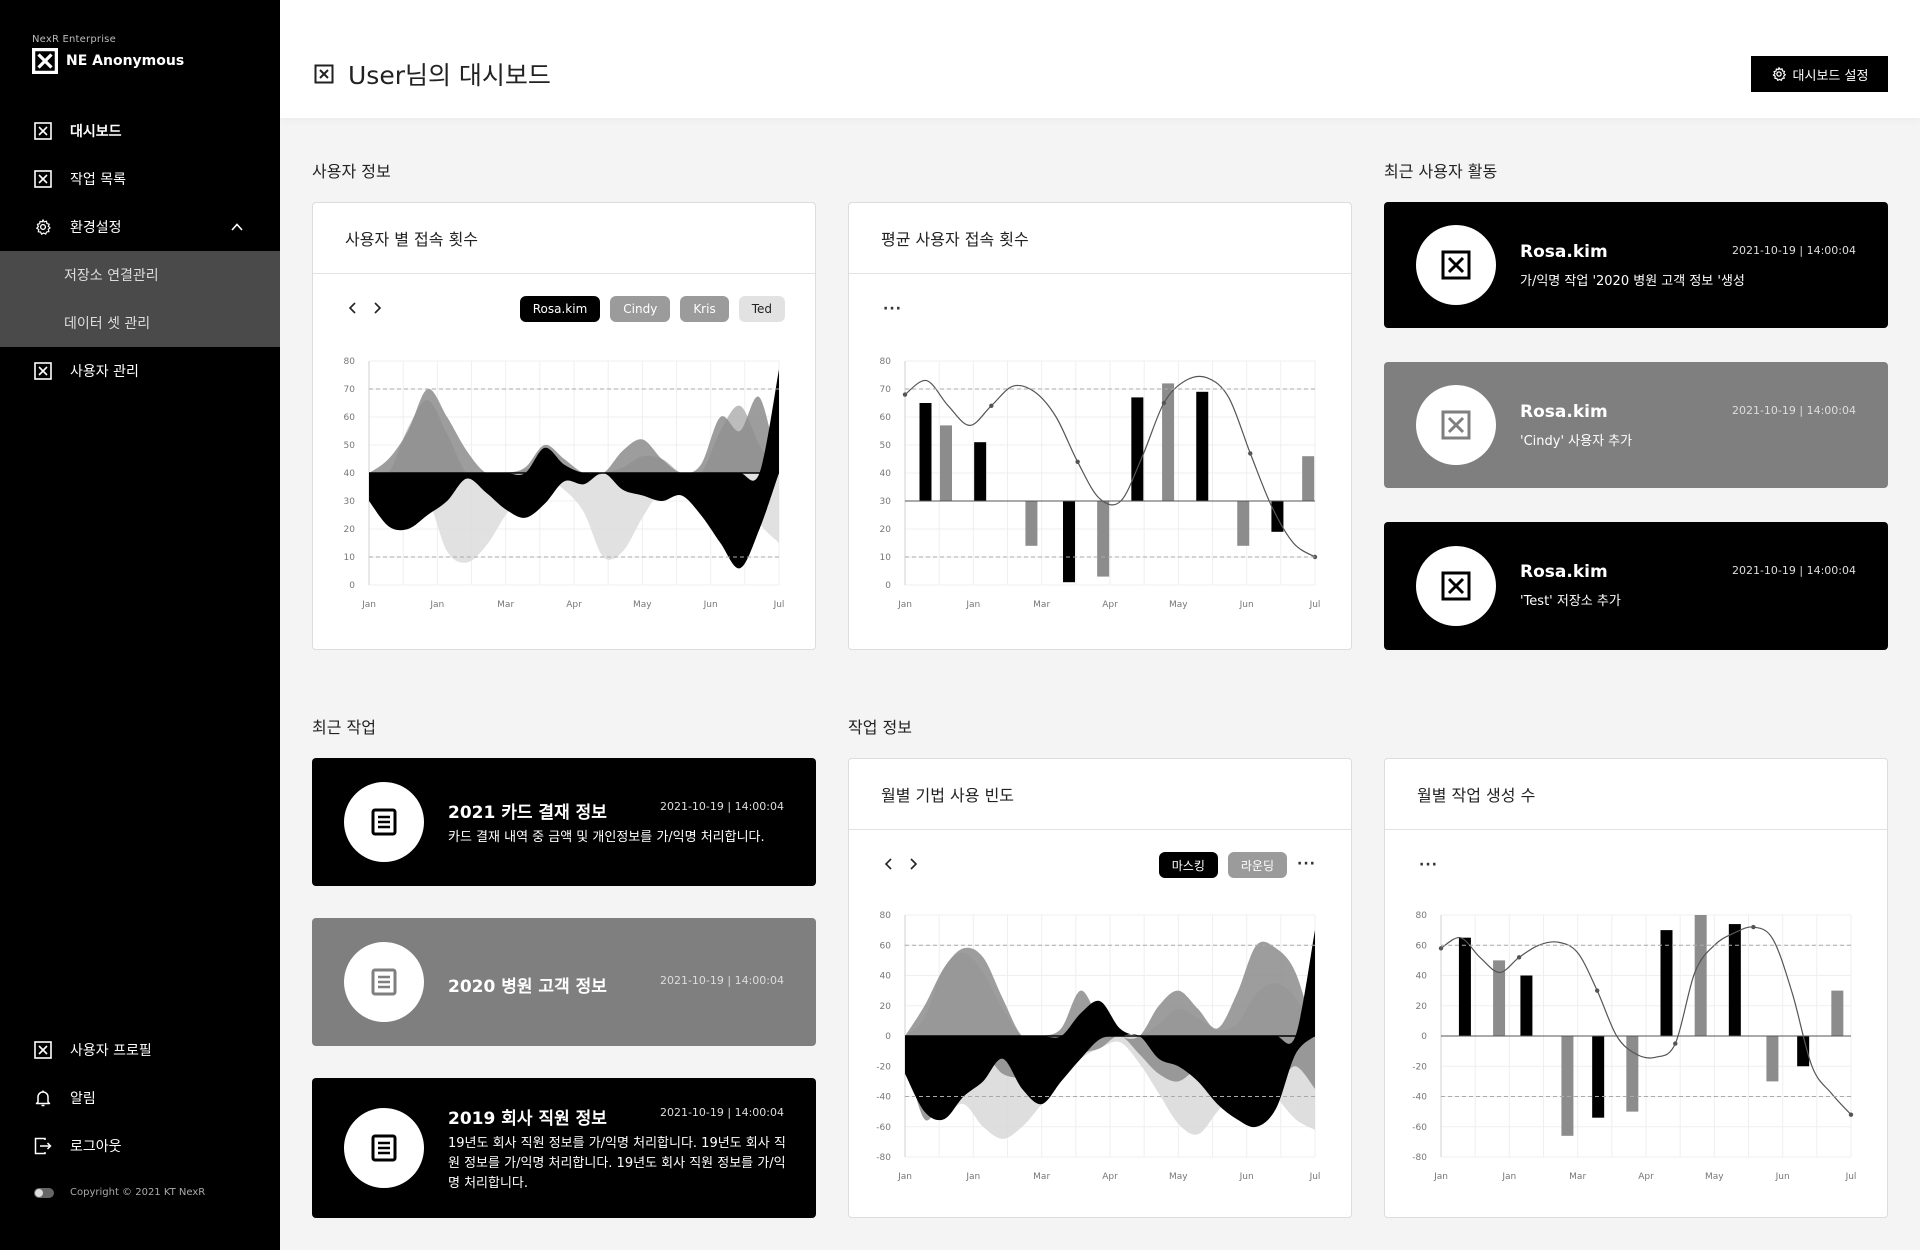 The image size is (1920, 1250). Describe the element at coordinates (886, 390) in the screenshot. I see `y-tick-label: 70` at that location.